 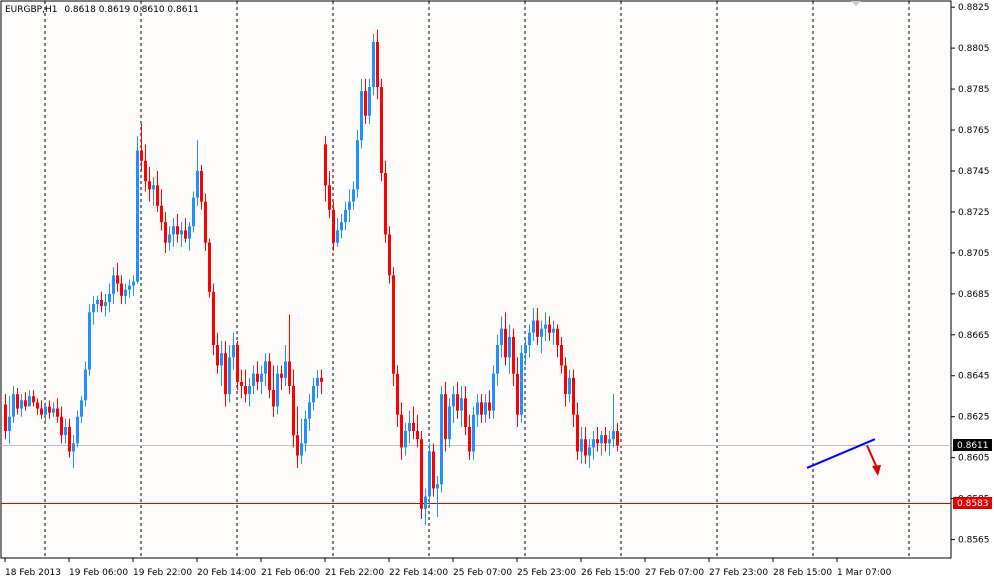 What do you see at coordinates (864, 573) in the screenshot?
I see `x-tick-label: 1 Mar 07:00` at bounding box center [864, 573].